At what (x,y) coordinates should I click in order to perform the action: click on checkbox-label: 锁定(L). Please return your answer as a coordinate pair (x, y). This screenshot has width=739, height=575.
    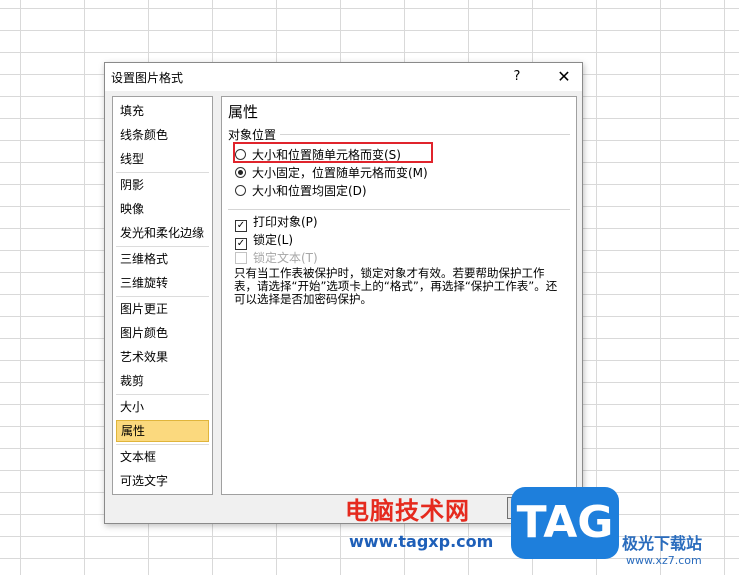
    Looking at the image, I should click on (273, 240).